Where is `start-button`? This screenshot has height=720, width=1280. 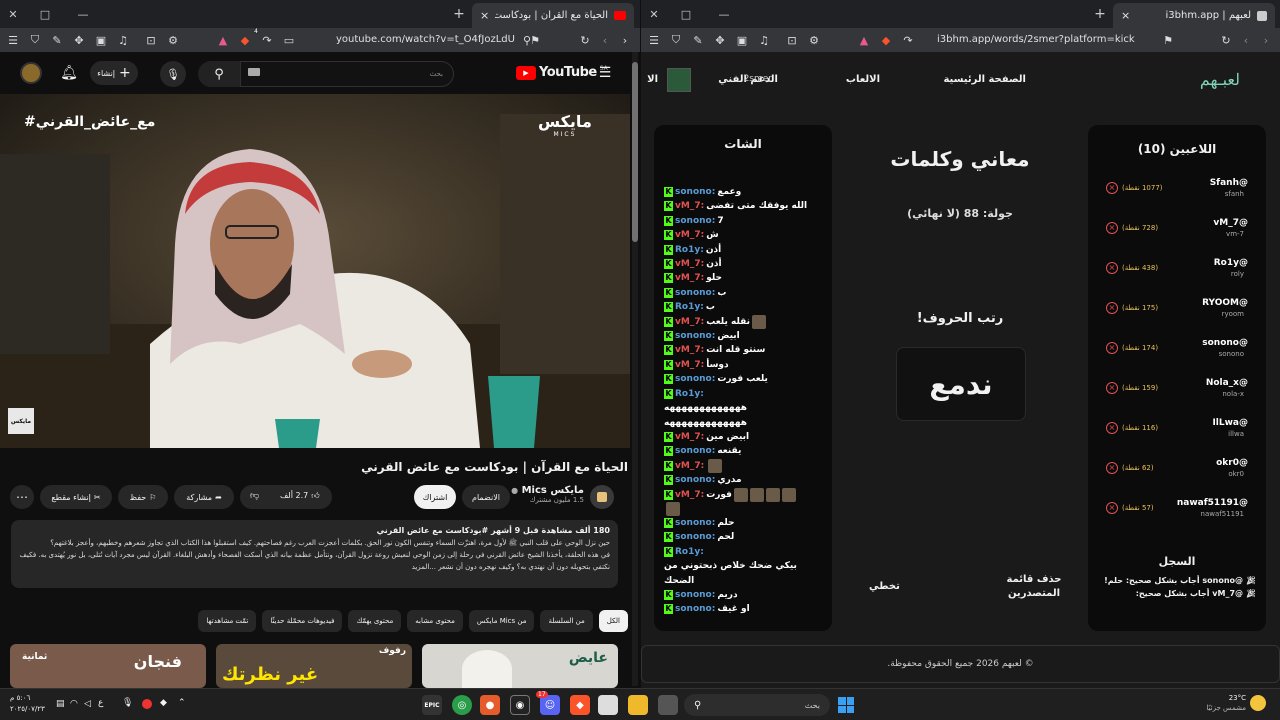 start-button is located at coordinates (846, 705).